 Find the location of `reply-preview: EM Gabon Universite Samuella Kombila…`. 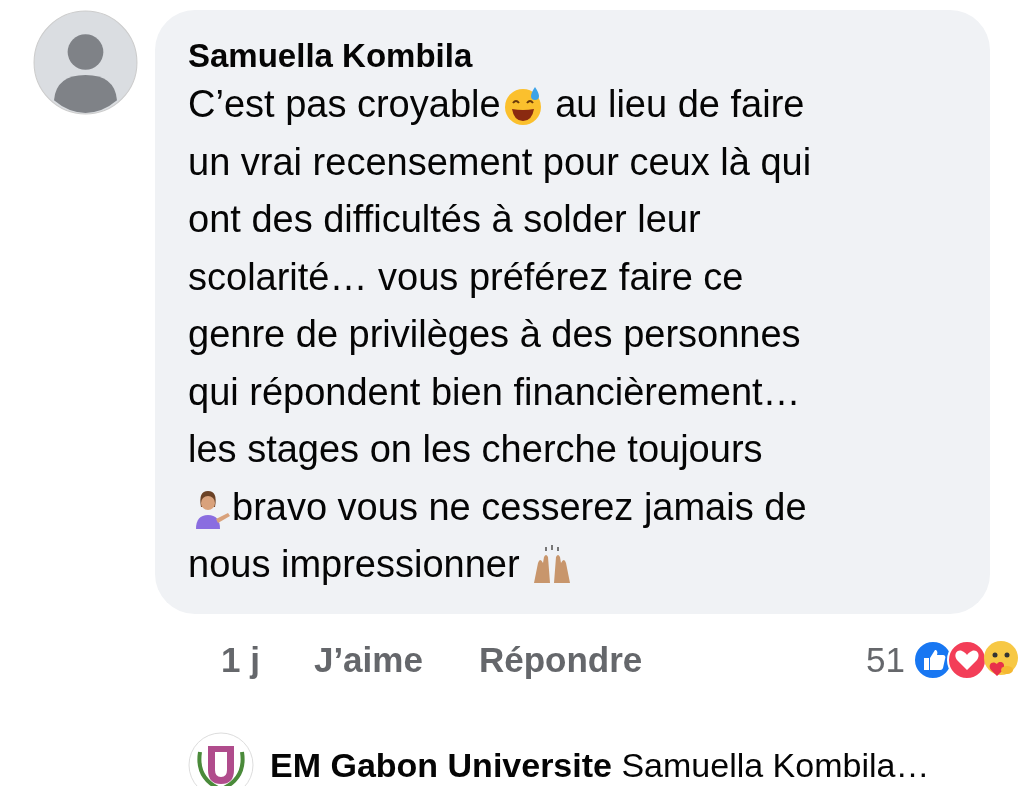

reply-preview: EM Gabon Universite Samuella Kombila… is located at coordinates (600, 762).